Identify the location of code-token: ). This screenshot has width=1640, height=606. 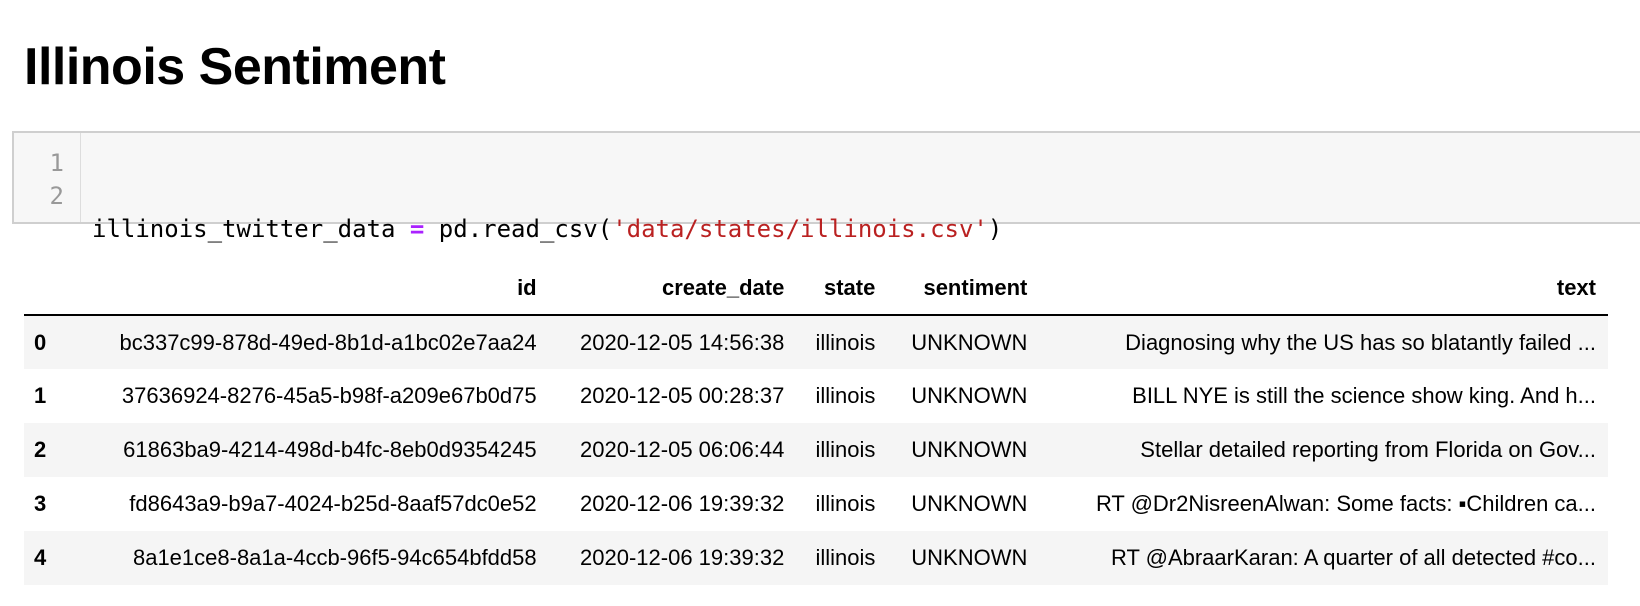
(995, 229).